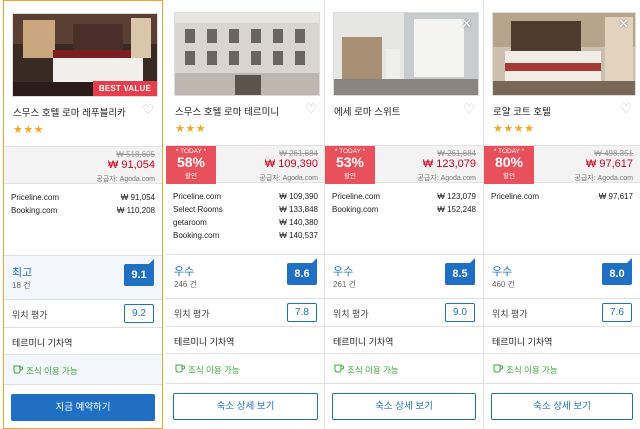 The height and width of the screenshot is (429, 640). I want to click on rating-word: 최고, so click(22, 273).